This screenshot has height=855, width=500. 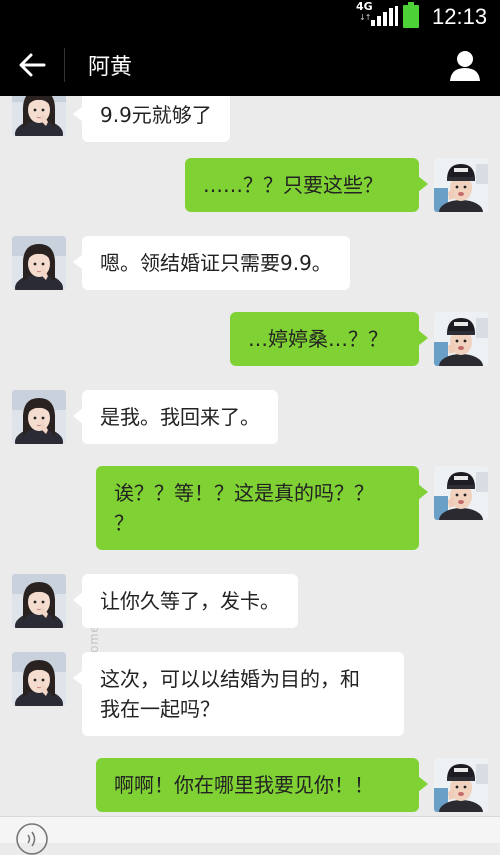 What do you see at coordinates (244, 508) in the screenshot?
I see `message-text: 诶？？等！？这是真的吗？？ ？` at bounding box center [244, 508].